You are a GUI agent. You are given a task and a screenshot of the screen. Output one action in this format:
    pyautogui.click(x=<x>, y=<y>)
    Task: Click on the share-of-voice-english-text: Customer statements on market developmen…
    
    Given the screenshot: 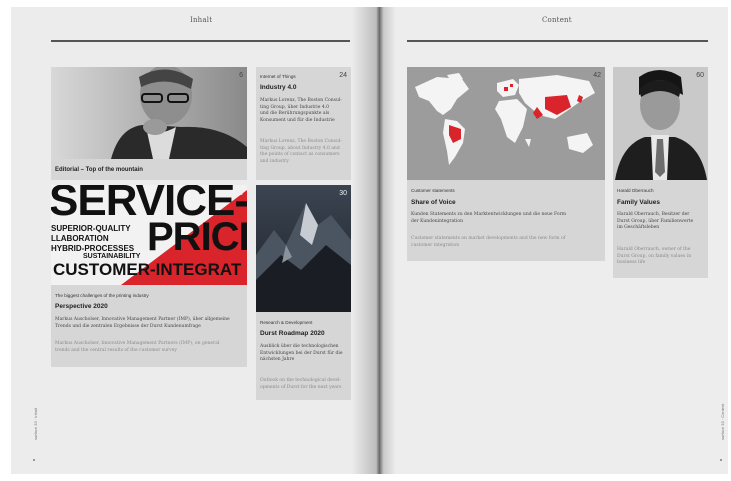 What is the action you would take?
    pyautogui.click(x=488, y=242)
    